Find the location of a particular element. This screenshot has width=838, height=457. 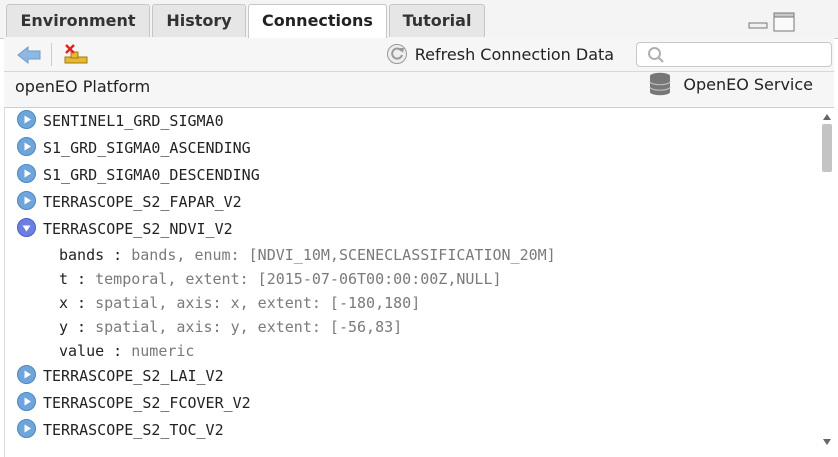

maximize-icon is located at coordinates (784, 22).